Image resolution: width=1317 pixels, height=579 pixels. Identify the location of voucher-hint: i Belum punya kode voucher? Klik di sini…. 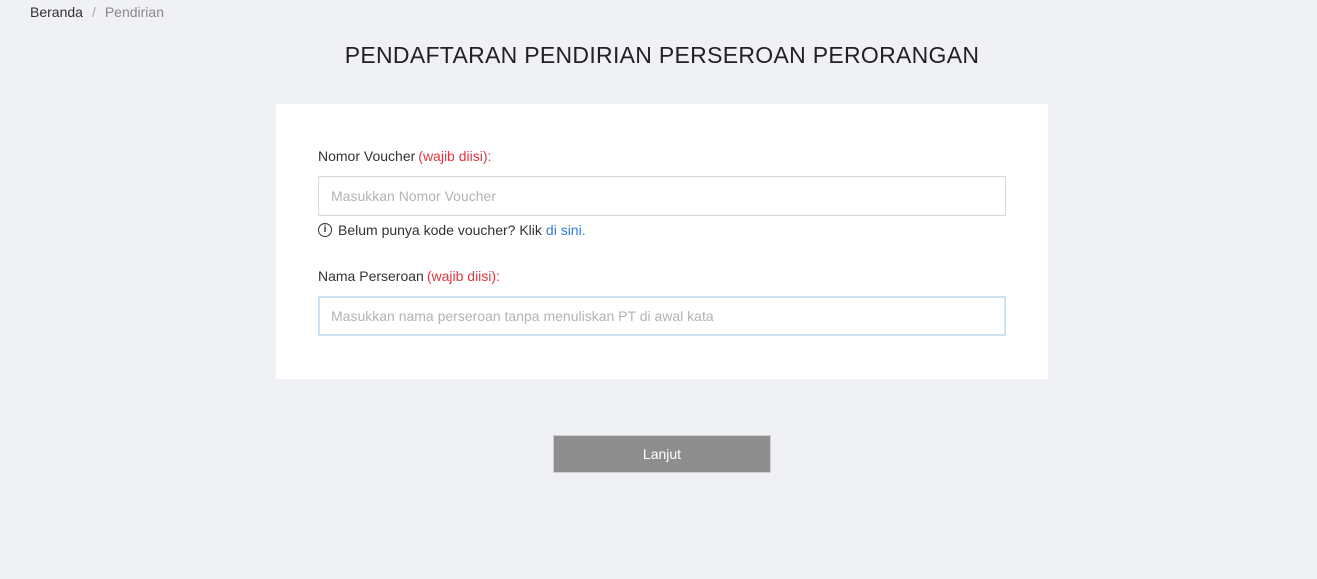
(452, 230).